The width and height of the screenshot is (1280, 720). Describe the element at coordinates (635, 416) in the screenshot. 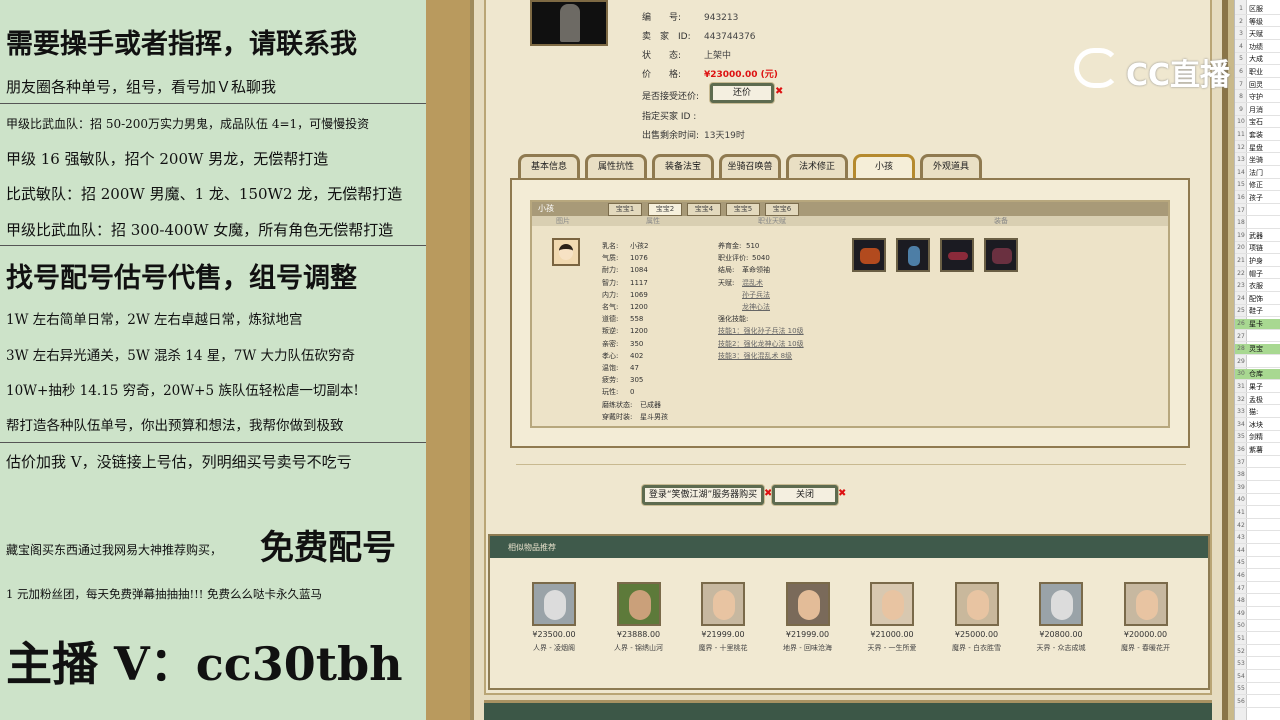

I see `child-stat-row: 穿戴时装: 星斗男孩` at that location.